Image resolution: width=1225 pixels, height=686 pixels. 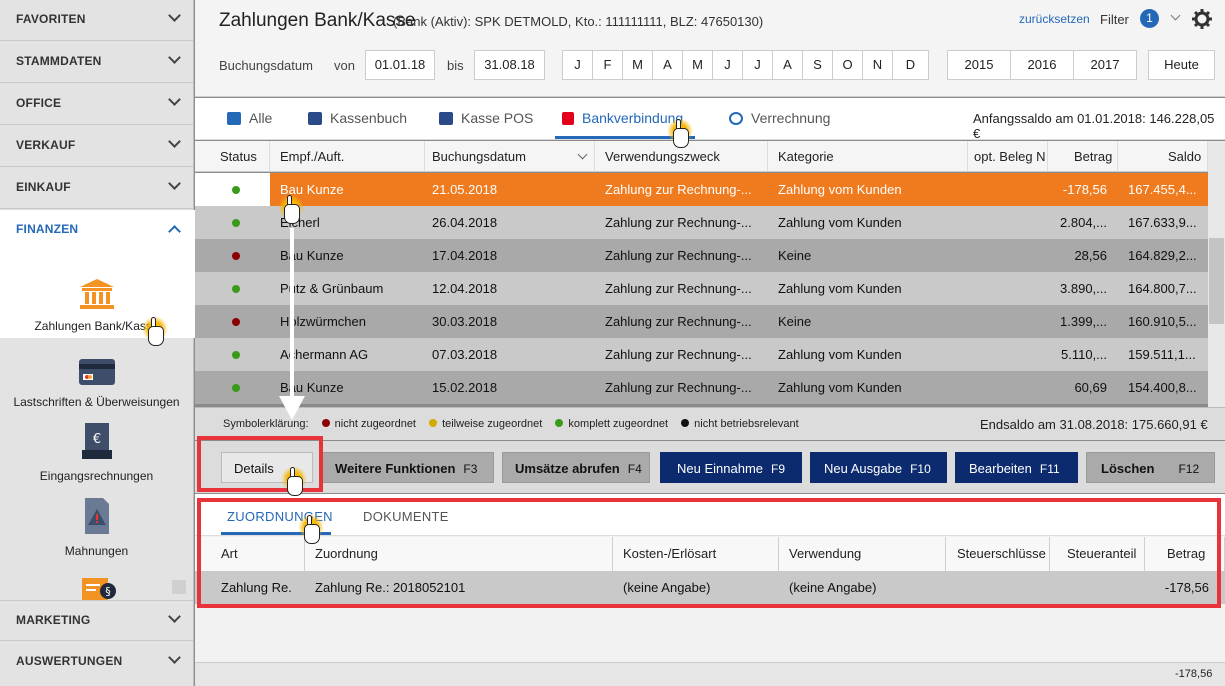 I want to click on month-feb-button: F, so click(x=607, y=65).